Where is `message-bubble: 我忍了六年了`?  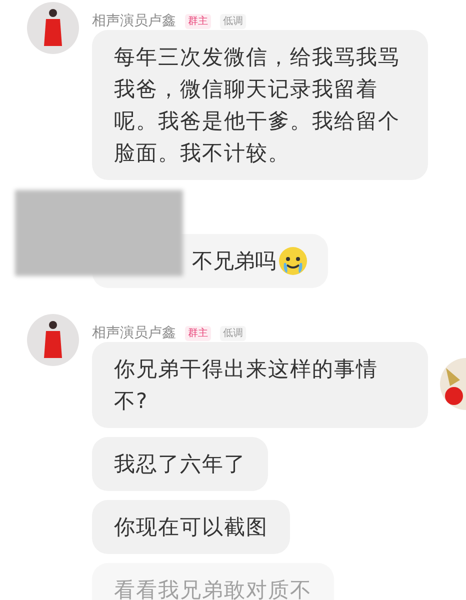 message-bubble: 我忍了六年了 is located at coordinates (180, 464).